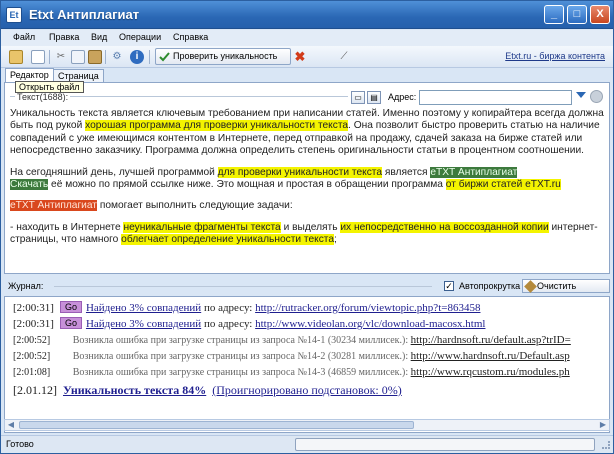 Image resolution: width=614 pixels, height=454 pixels. I want to click on info-icon: i, so click(137, 57).